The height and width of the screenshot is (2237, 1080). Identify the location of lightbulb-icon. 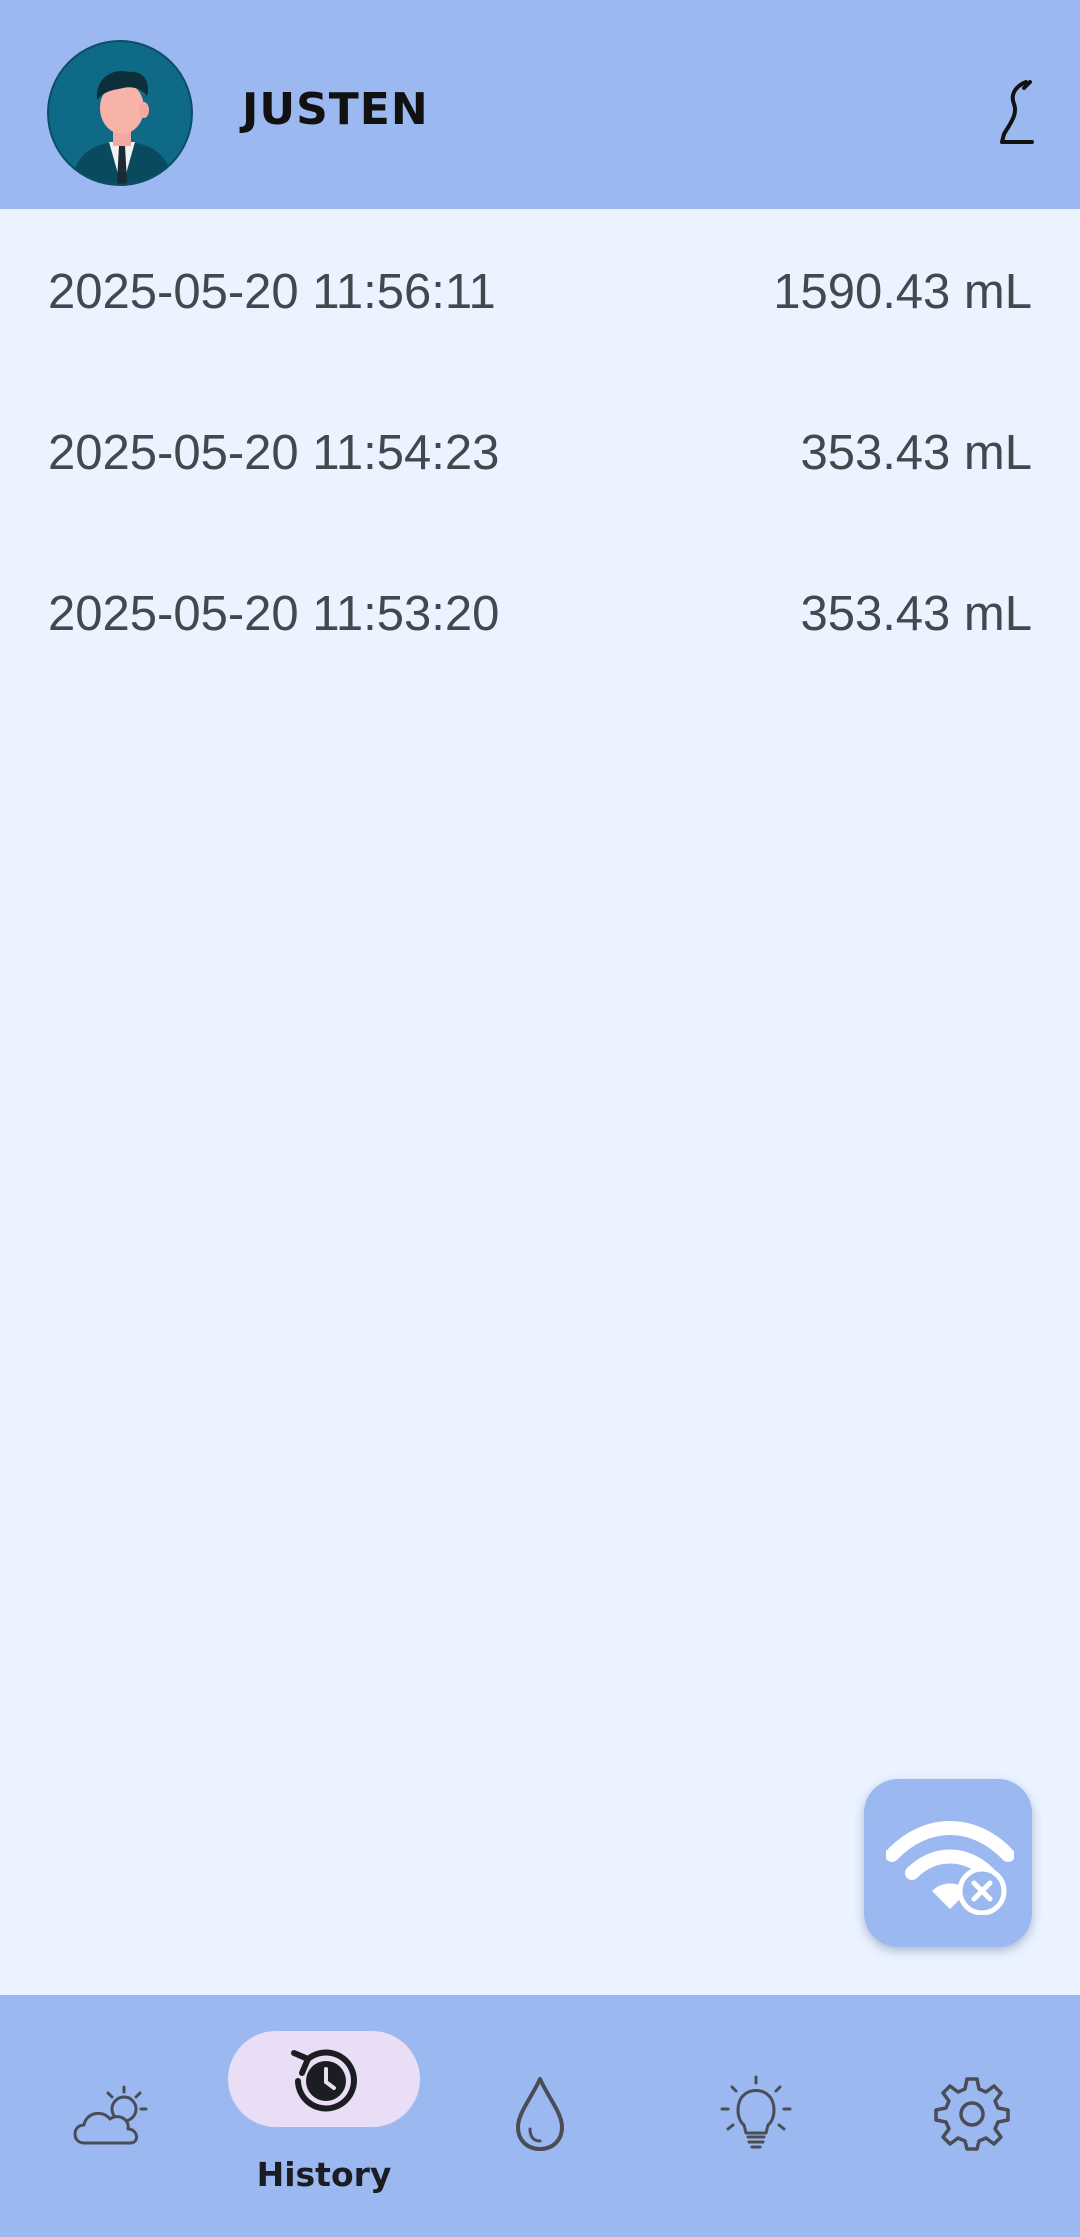
(756, 2112).